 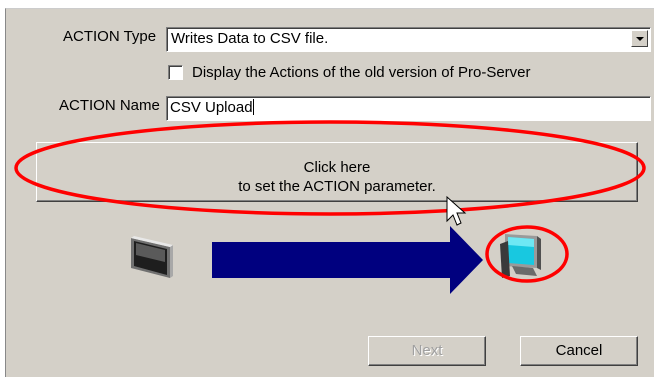 What do you see at coordinates (175, 72) in the screenshot?
I see `old-version-checkbox` at bounding box center [175, 72].